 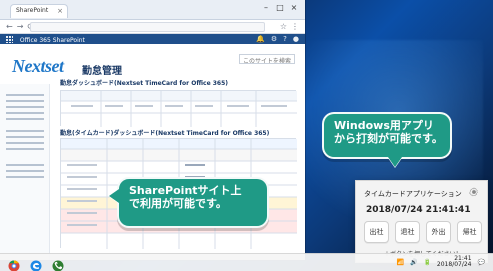 What do you see at coordinates (289, 26) in the screenshot?
I see `browser-actions: ☆ ⋮` at bounding box center [289, 26].